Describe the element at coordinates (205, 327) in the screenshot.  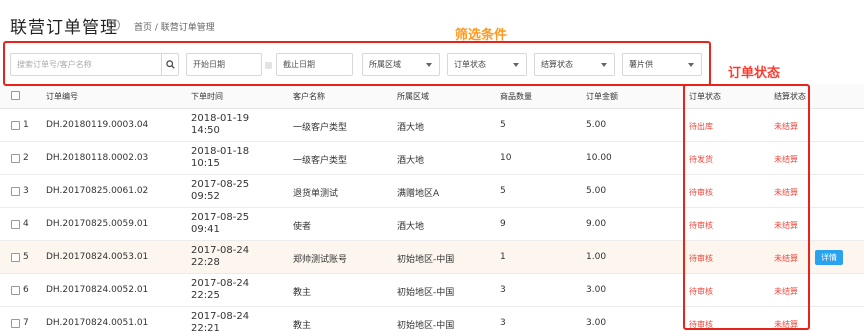
I see `order-date-time: 22:21` at that location.